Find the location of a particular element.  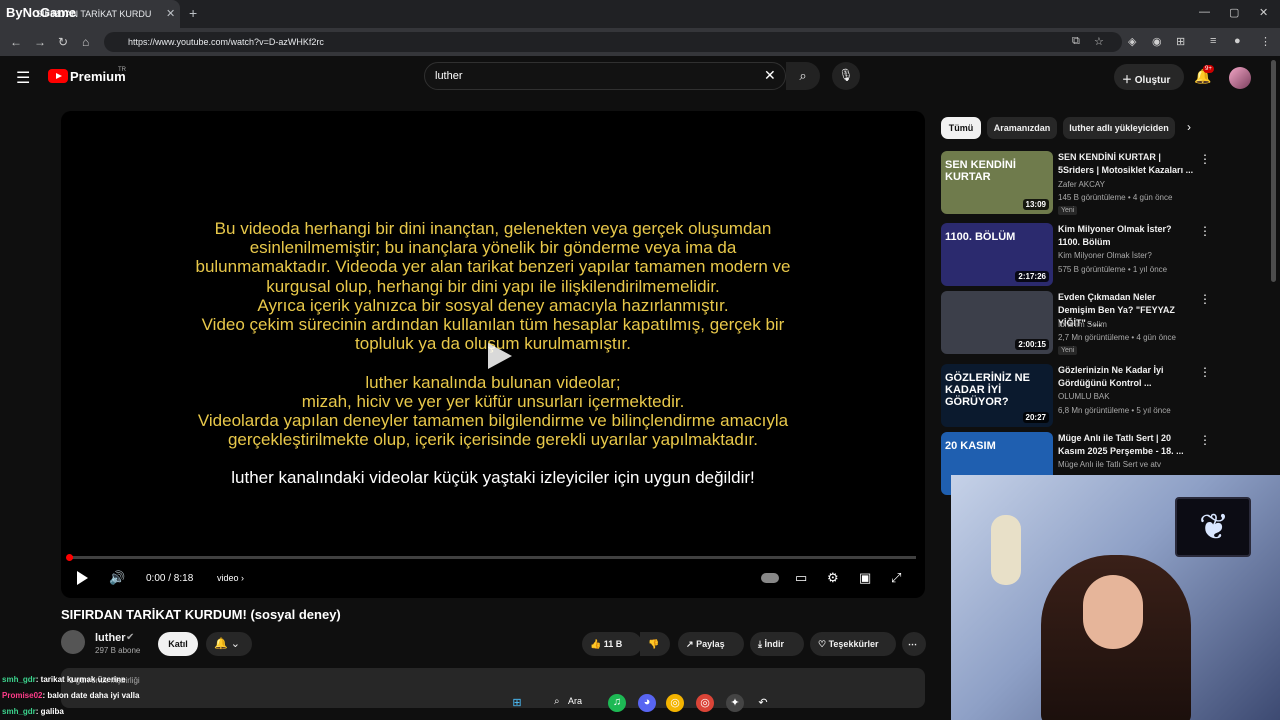

extension-icon: ◈ is located at coordinates (1132, 41).